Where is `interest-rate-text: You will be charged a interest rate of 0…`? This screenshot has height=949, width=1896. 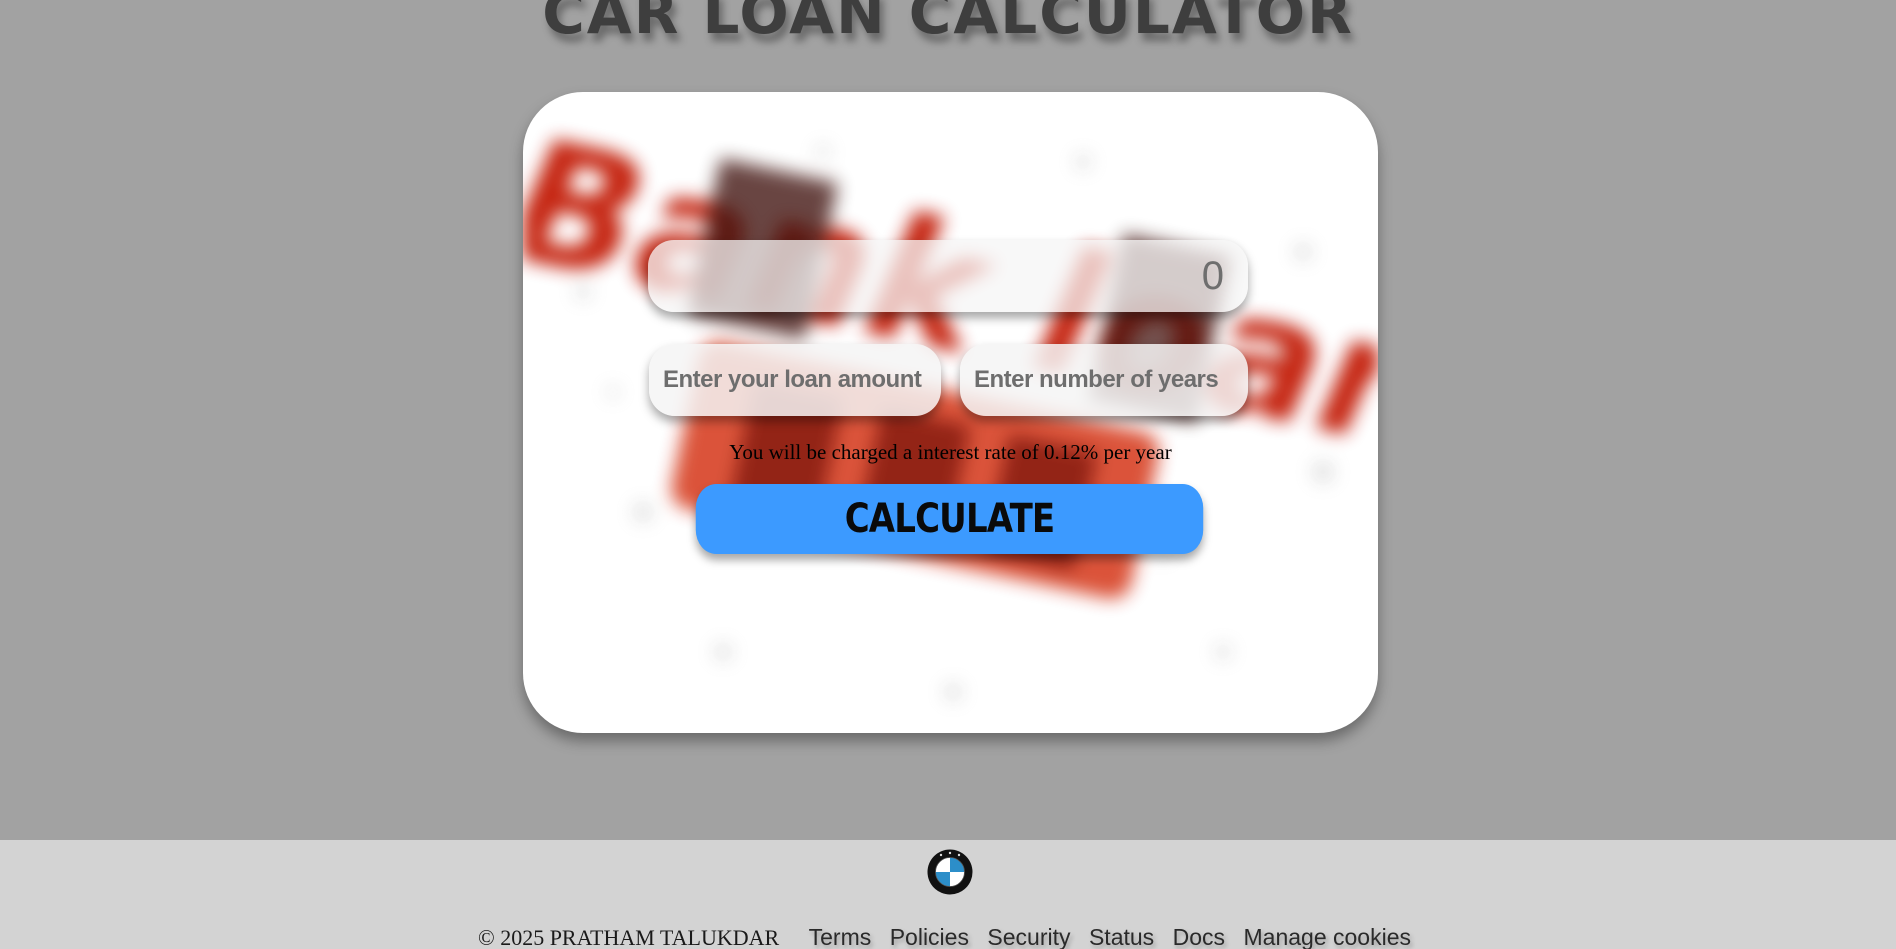 interest-rate-text: You will be charged a interest rate of 0… is located at coordinates (950, 452).